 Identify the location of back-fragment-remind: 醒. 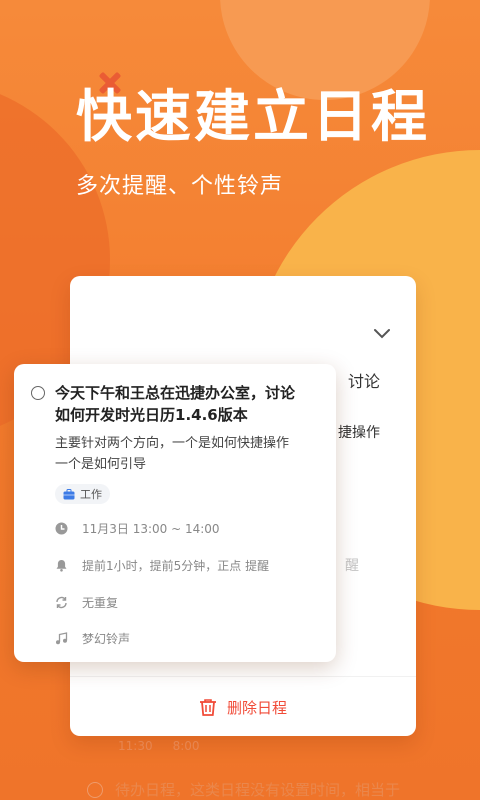
(352, 566).